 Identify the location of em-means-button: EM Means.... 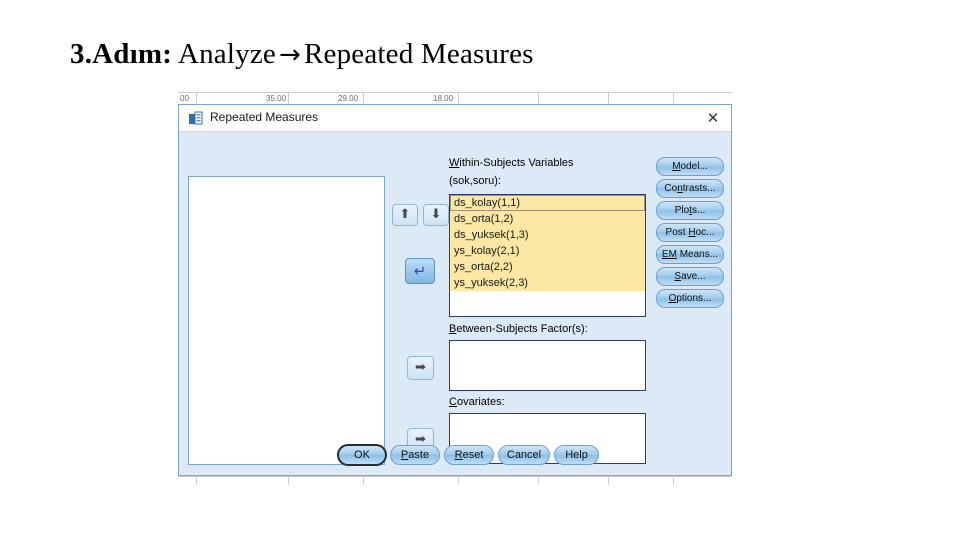
(690, 254).